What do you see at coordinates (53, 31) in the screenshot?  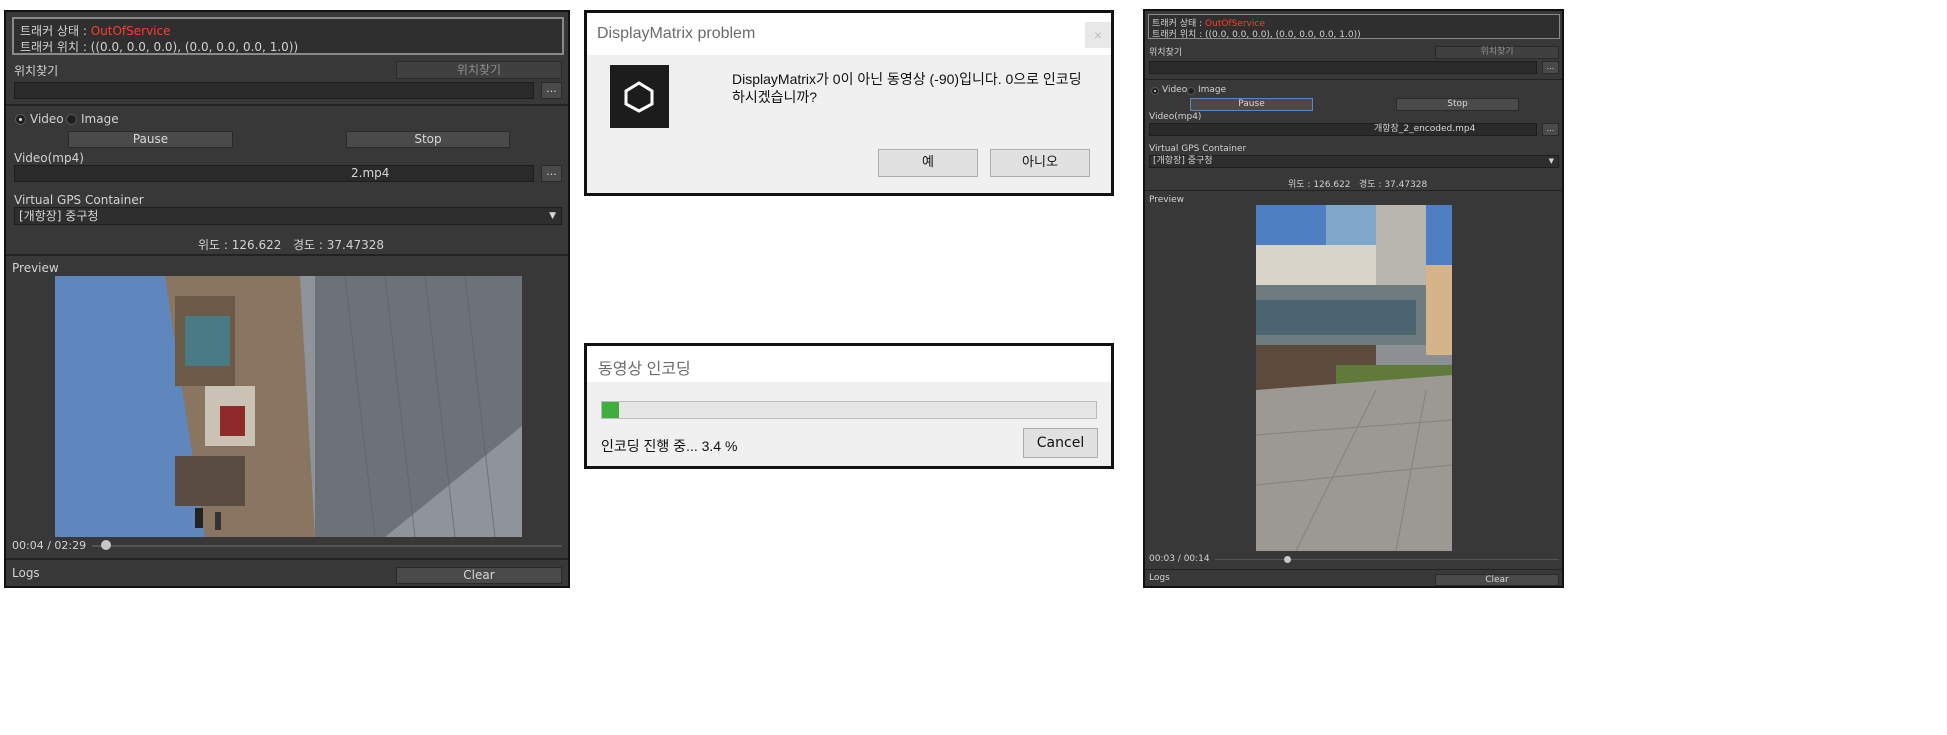 I see `tracker-status-label: 트래커 상태 :` at bounding box center [53, 31].